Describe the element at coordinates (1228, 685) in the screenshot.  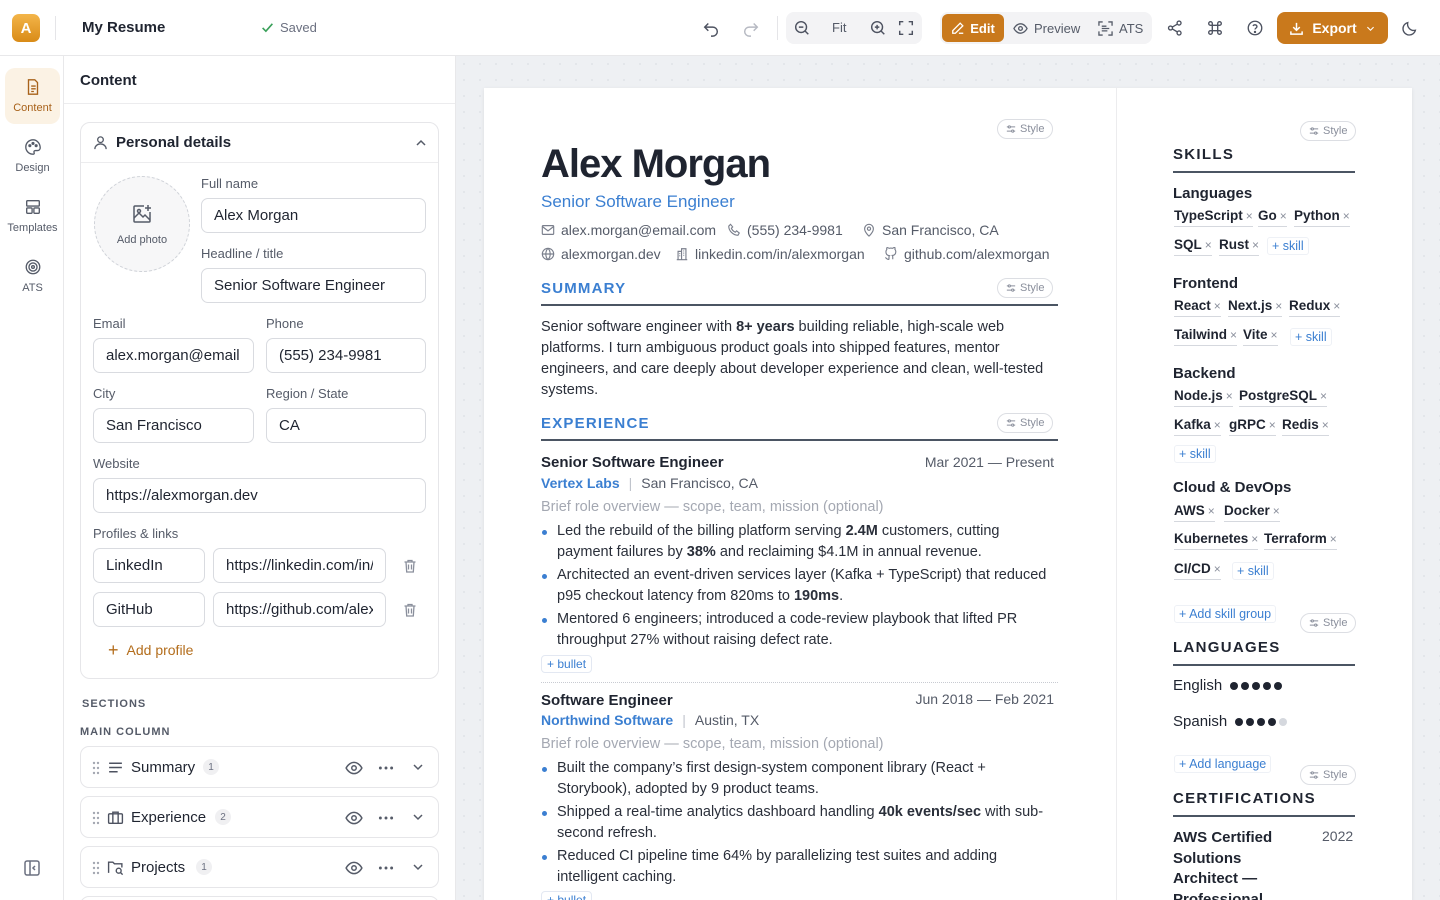
I see `language-item: English` at that location.